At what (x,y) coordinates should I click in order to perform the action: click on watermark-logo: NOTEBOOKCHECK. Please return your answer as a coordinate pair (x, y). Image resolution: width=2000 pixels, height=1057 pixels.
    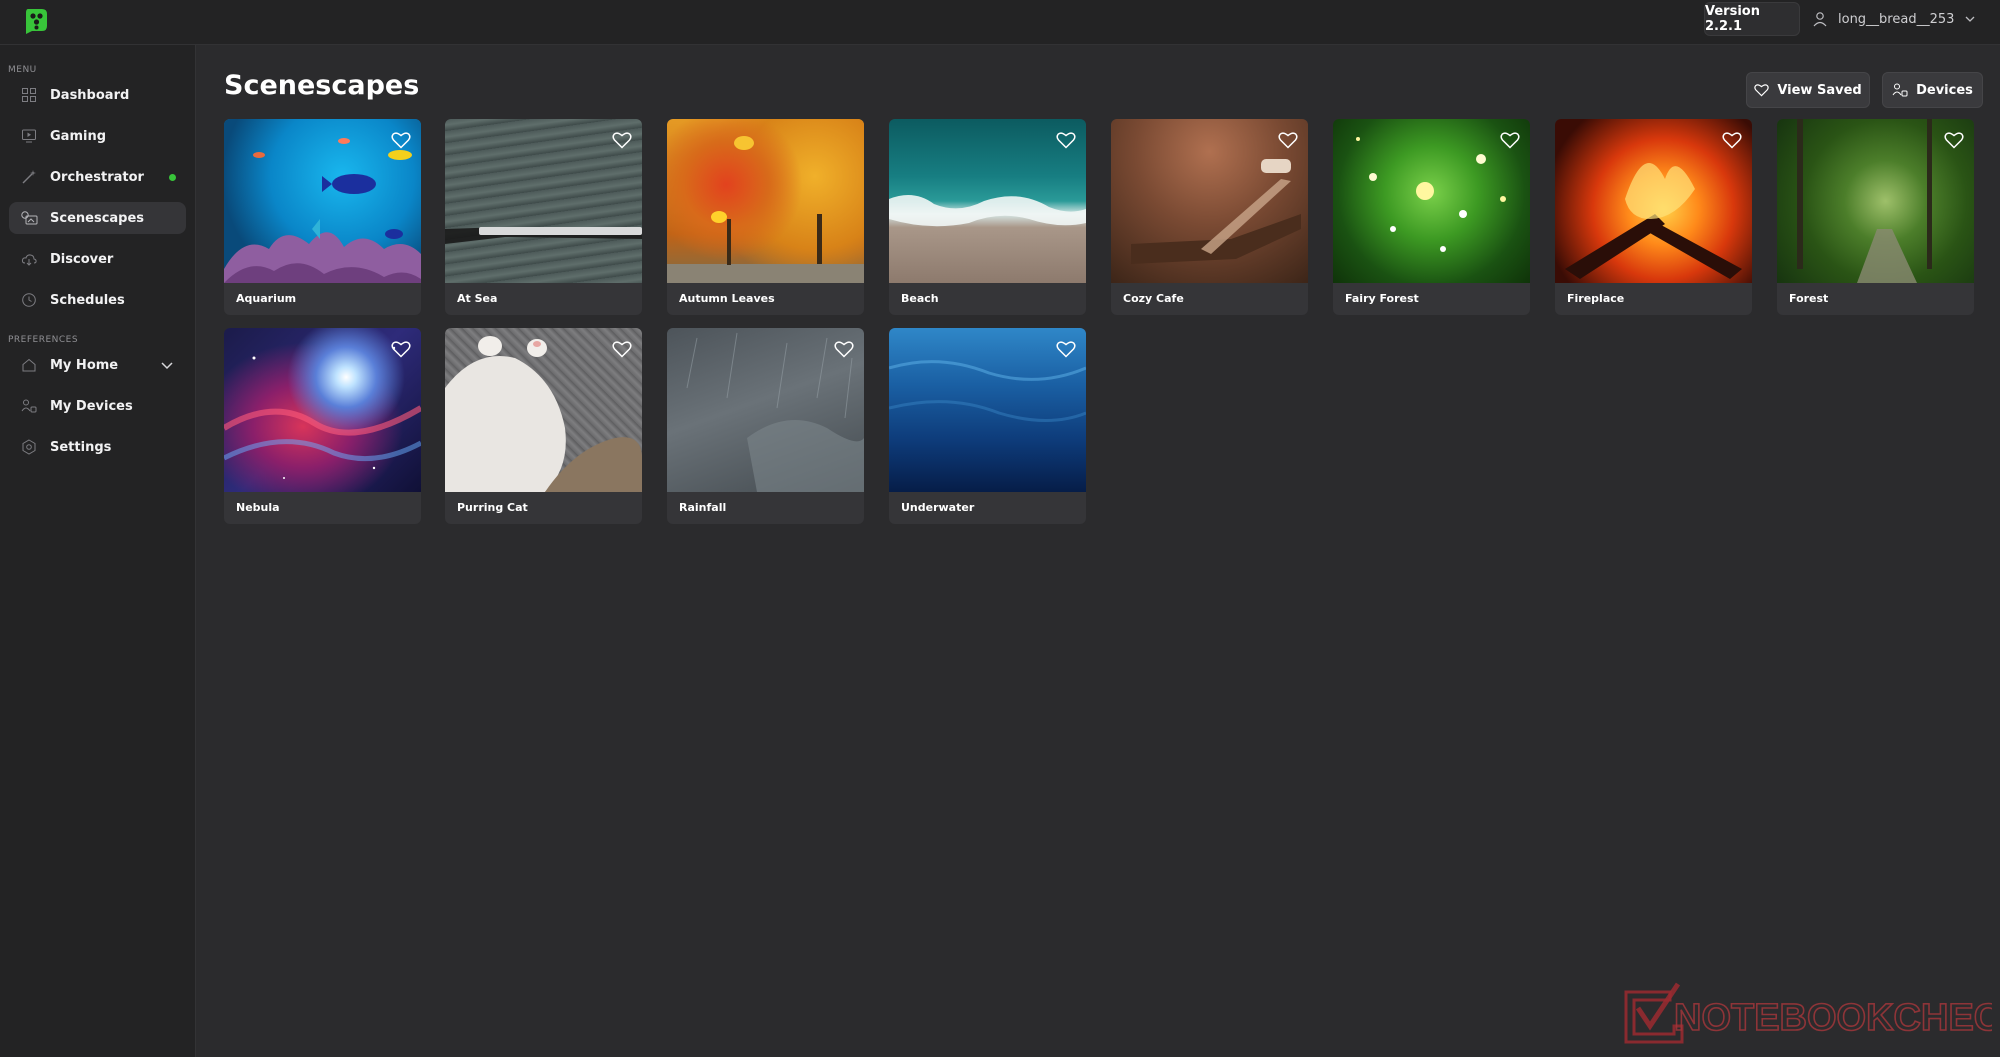
    Looking at the image, I should click on (1808, 1013).